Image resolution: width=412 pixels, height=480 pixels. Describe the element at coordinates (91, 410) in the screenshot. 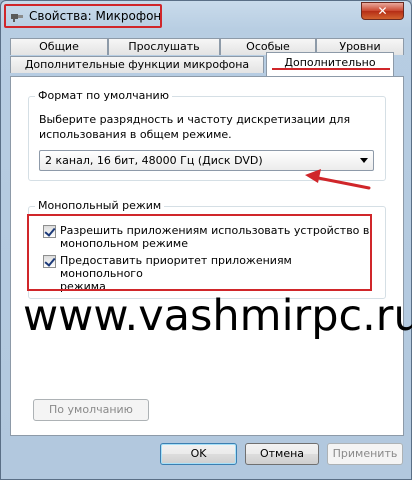

I see `restore-default-button: По умолчанию` at that location.